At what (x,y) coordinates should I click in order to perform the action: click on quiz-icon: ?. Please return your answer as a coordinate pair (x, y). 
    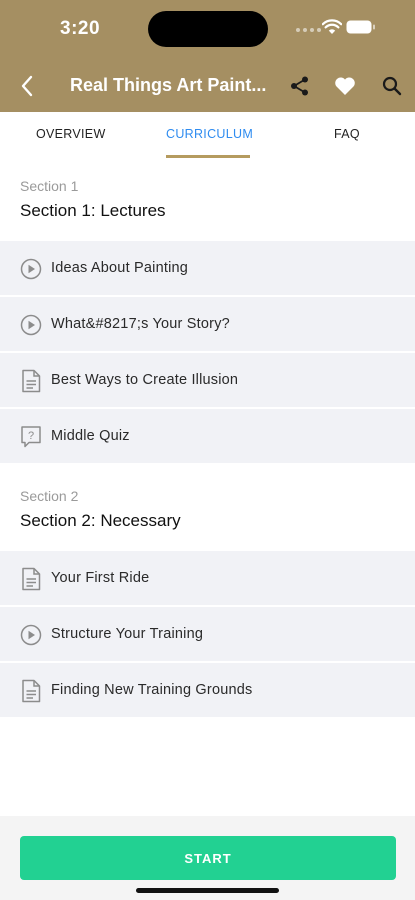
    Looking at the image, I should click on (31, 437).